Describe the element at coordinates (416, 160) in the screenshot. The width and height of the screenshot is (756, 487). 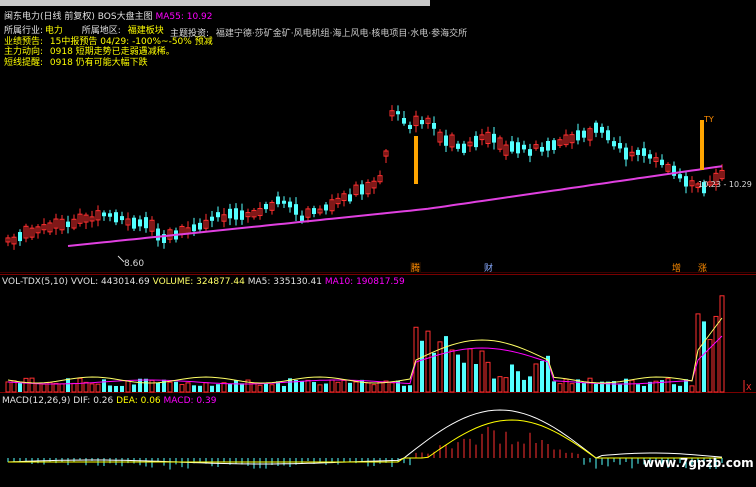
I see `breakout-bar` at that location.